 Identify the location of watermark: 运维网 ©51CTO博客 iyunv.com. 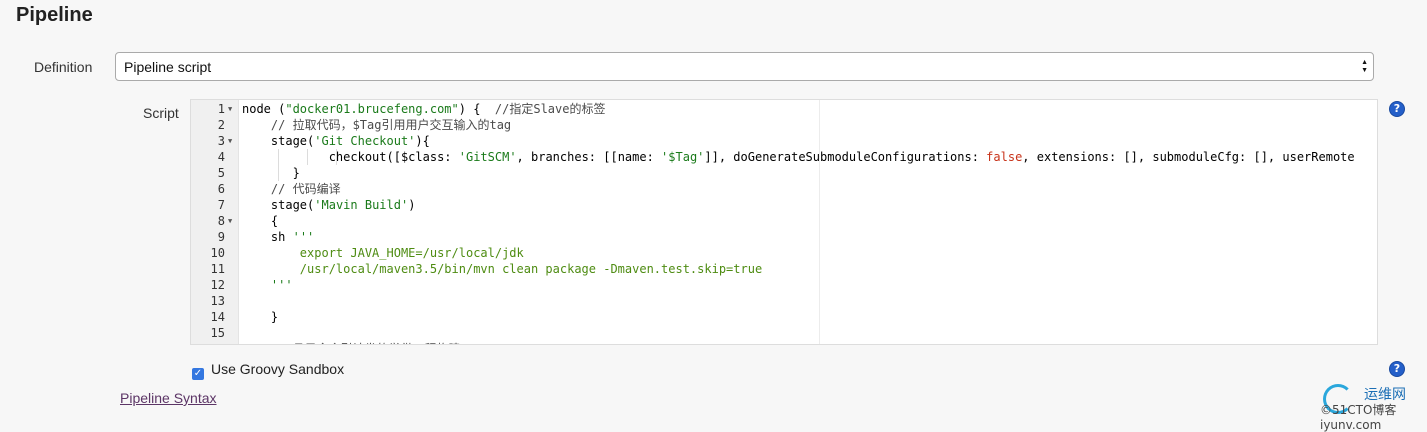
(1372, 408).